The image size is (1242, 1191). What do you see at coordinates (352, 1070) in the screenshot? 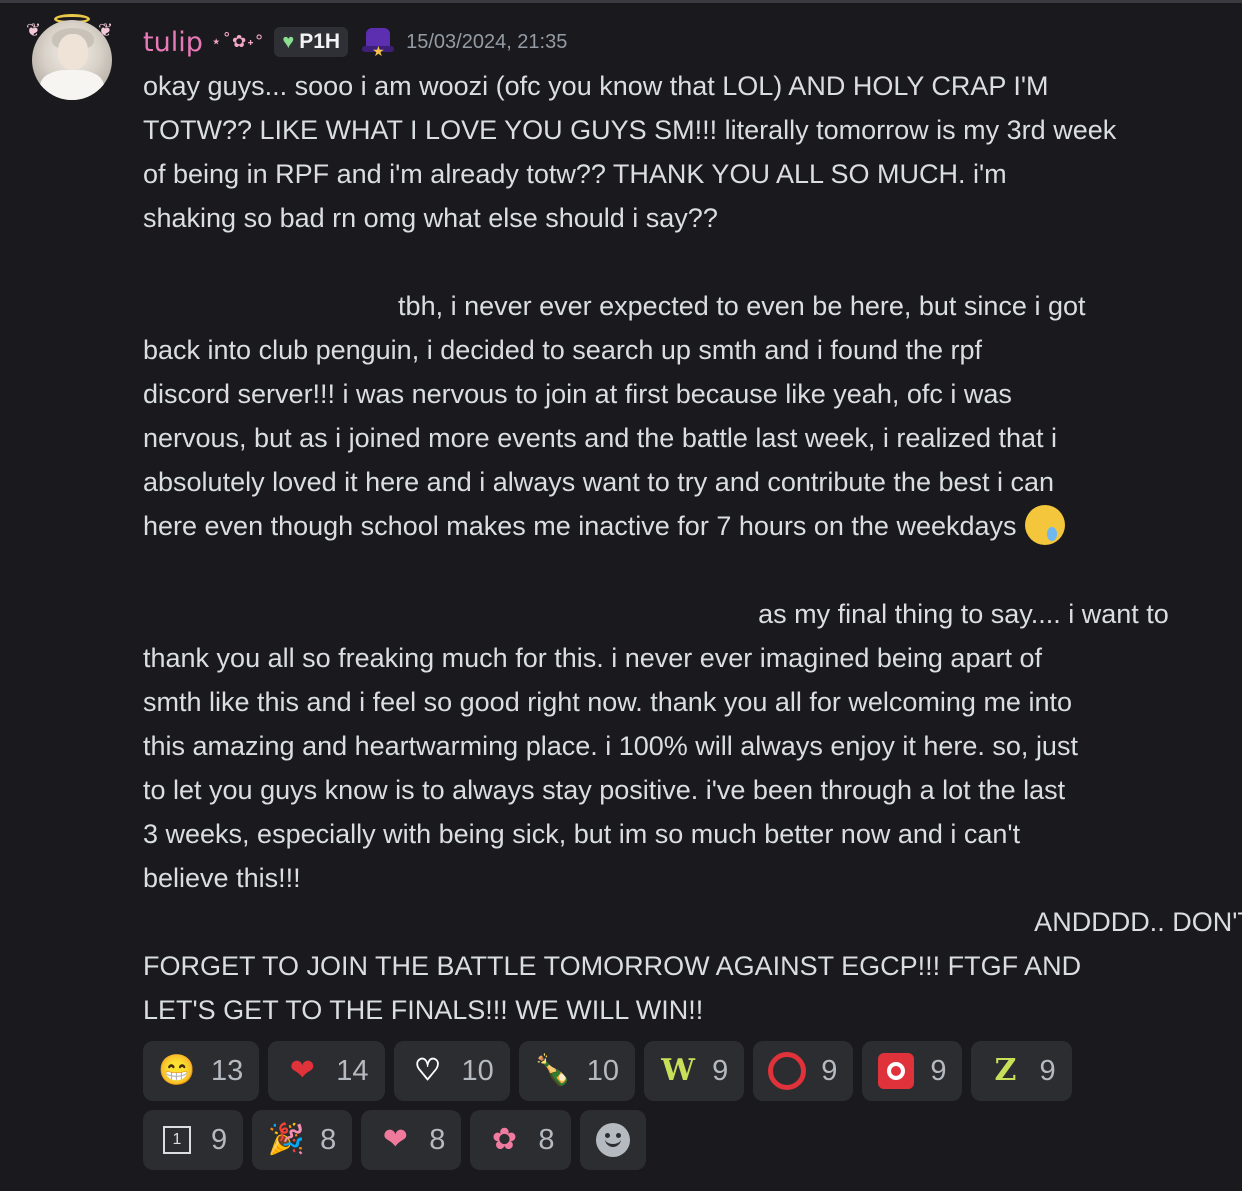
I see `reaction-count: 14` at bounding box center [352, 1070].